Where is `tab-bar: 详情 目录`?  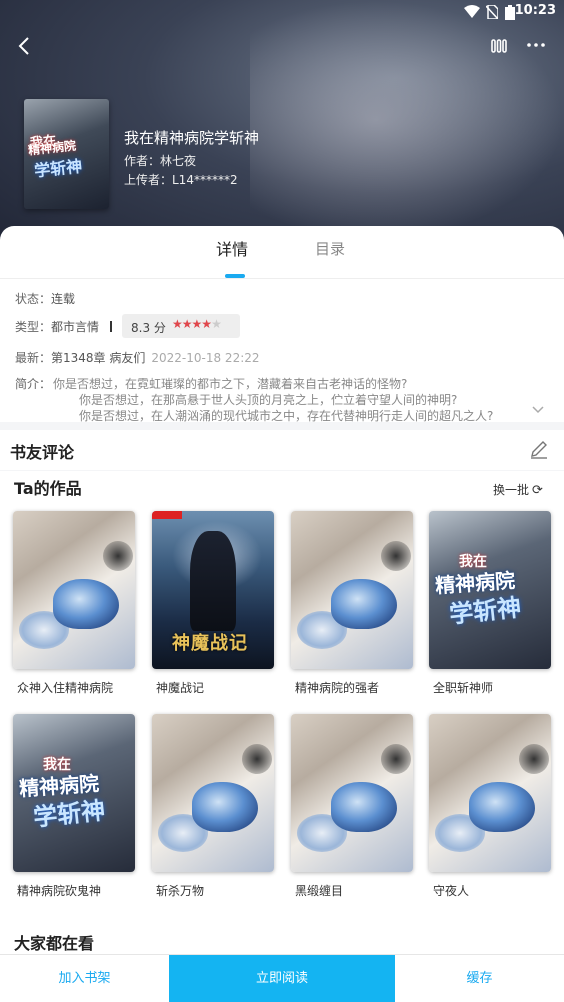
tab-bar: 详情 目录 is located at coordinates (282, 257).